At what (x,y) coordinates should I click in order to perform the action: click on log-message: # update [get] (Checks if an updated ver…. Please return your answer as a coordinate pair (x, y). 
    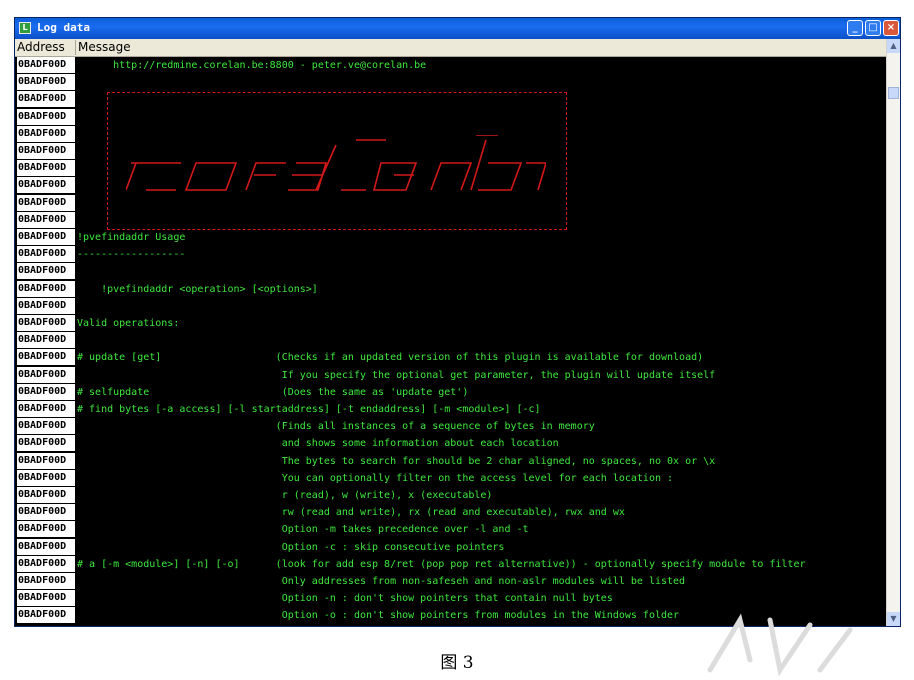
    Looking at the image, I should click on (390, 358).